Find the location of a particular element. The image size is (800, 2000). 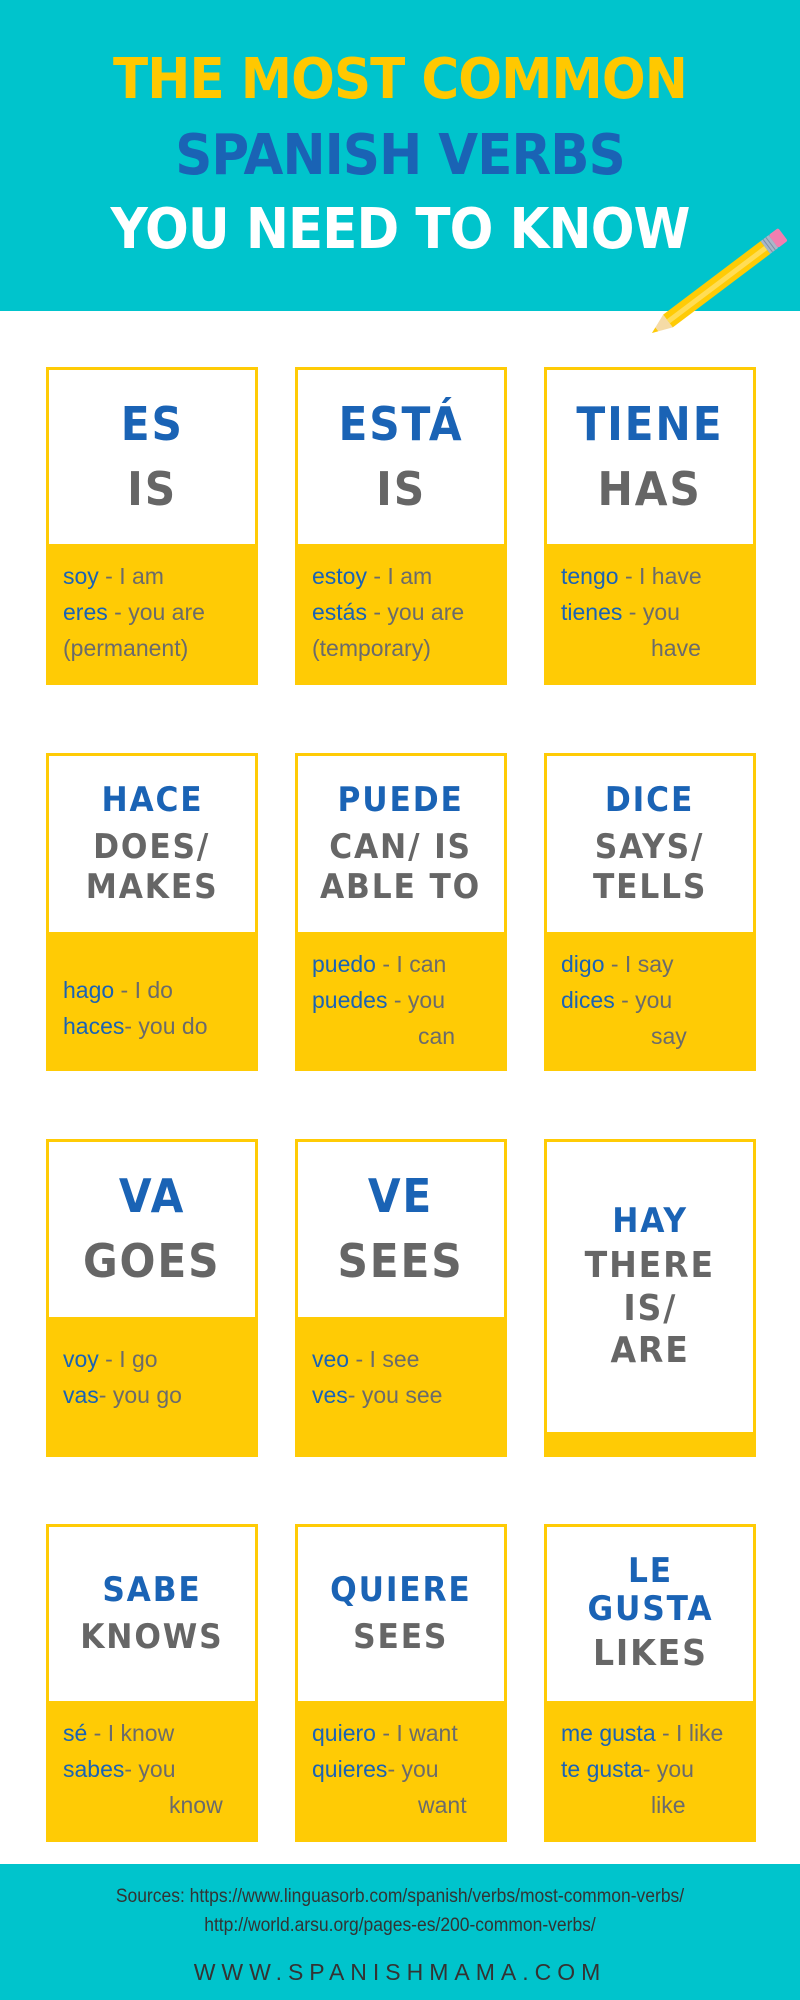

verb-card-header: DICE SAYS/TELLS is located at coordinates (650, 844).